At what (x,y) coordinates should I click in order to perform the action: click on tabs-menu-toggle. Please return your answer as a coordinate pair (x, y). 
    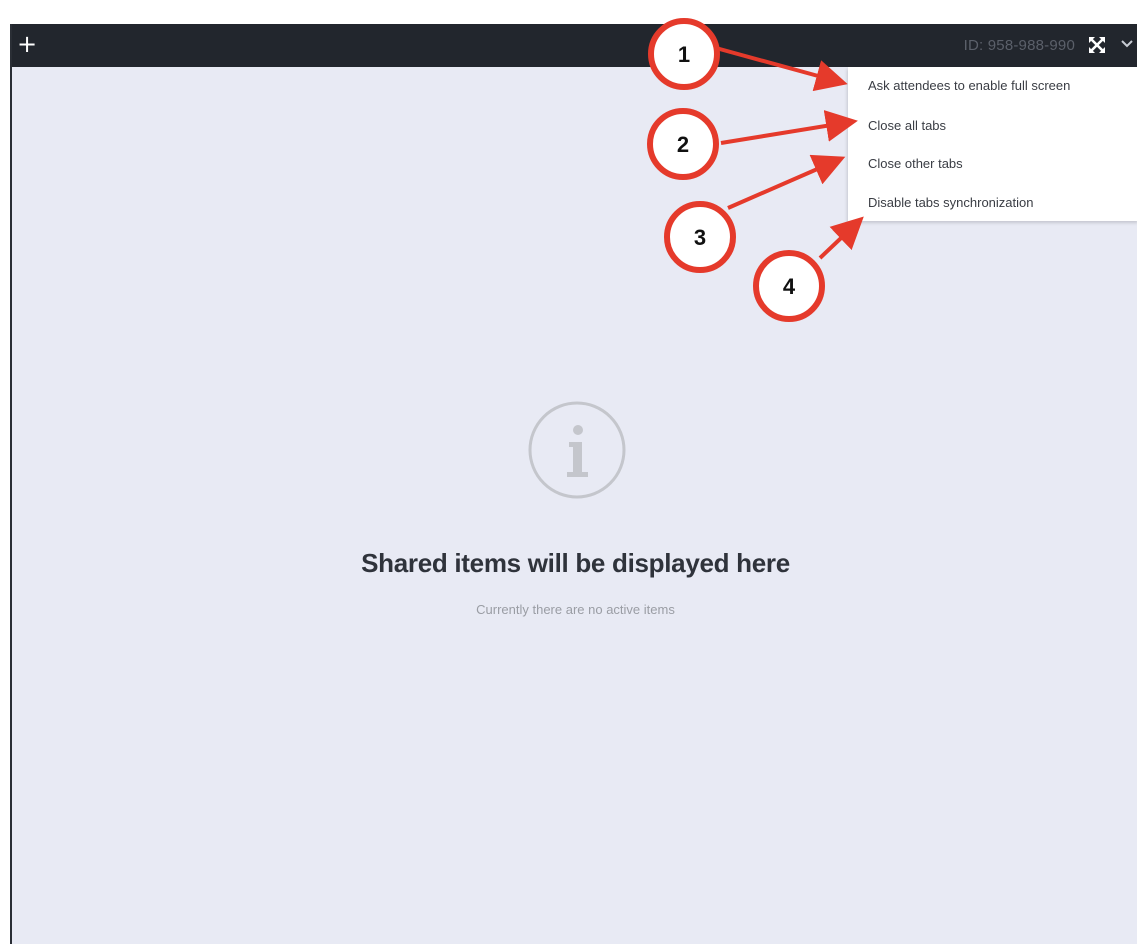
    Looking at the image, I should click on (1127, 44).